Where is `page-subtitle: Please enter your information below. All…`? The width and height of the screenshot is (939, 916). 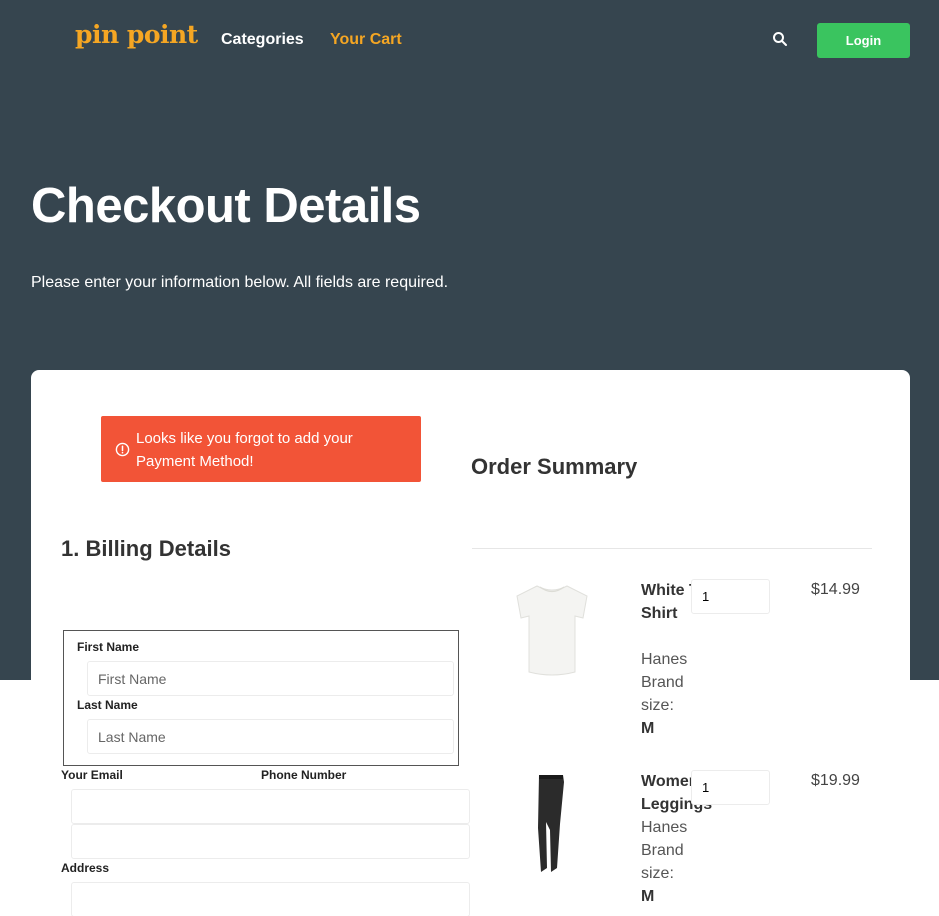
page-subtitle: Please enter your information below. All… is located at coordinates (240, 282).